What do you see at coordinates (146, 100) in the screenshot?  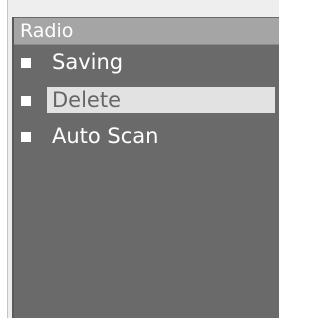 I see `menu-item-delete: Delete` at bounding box center [146, 100].